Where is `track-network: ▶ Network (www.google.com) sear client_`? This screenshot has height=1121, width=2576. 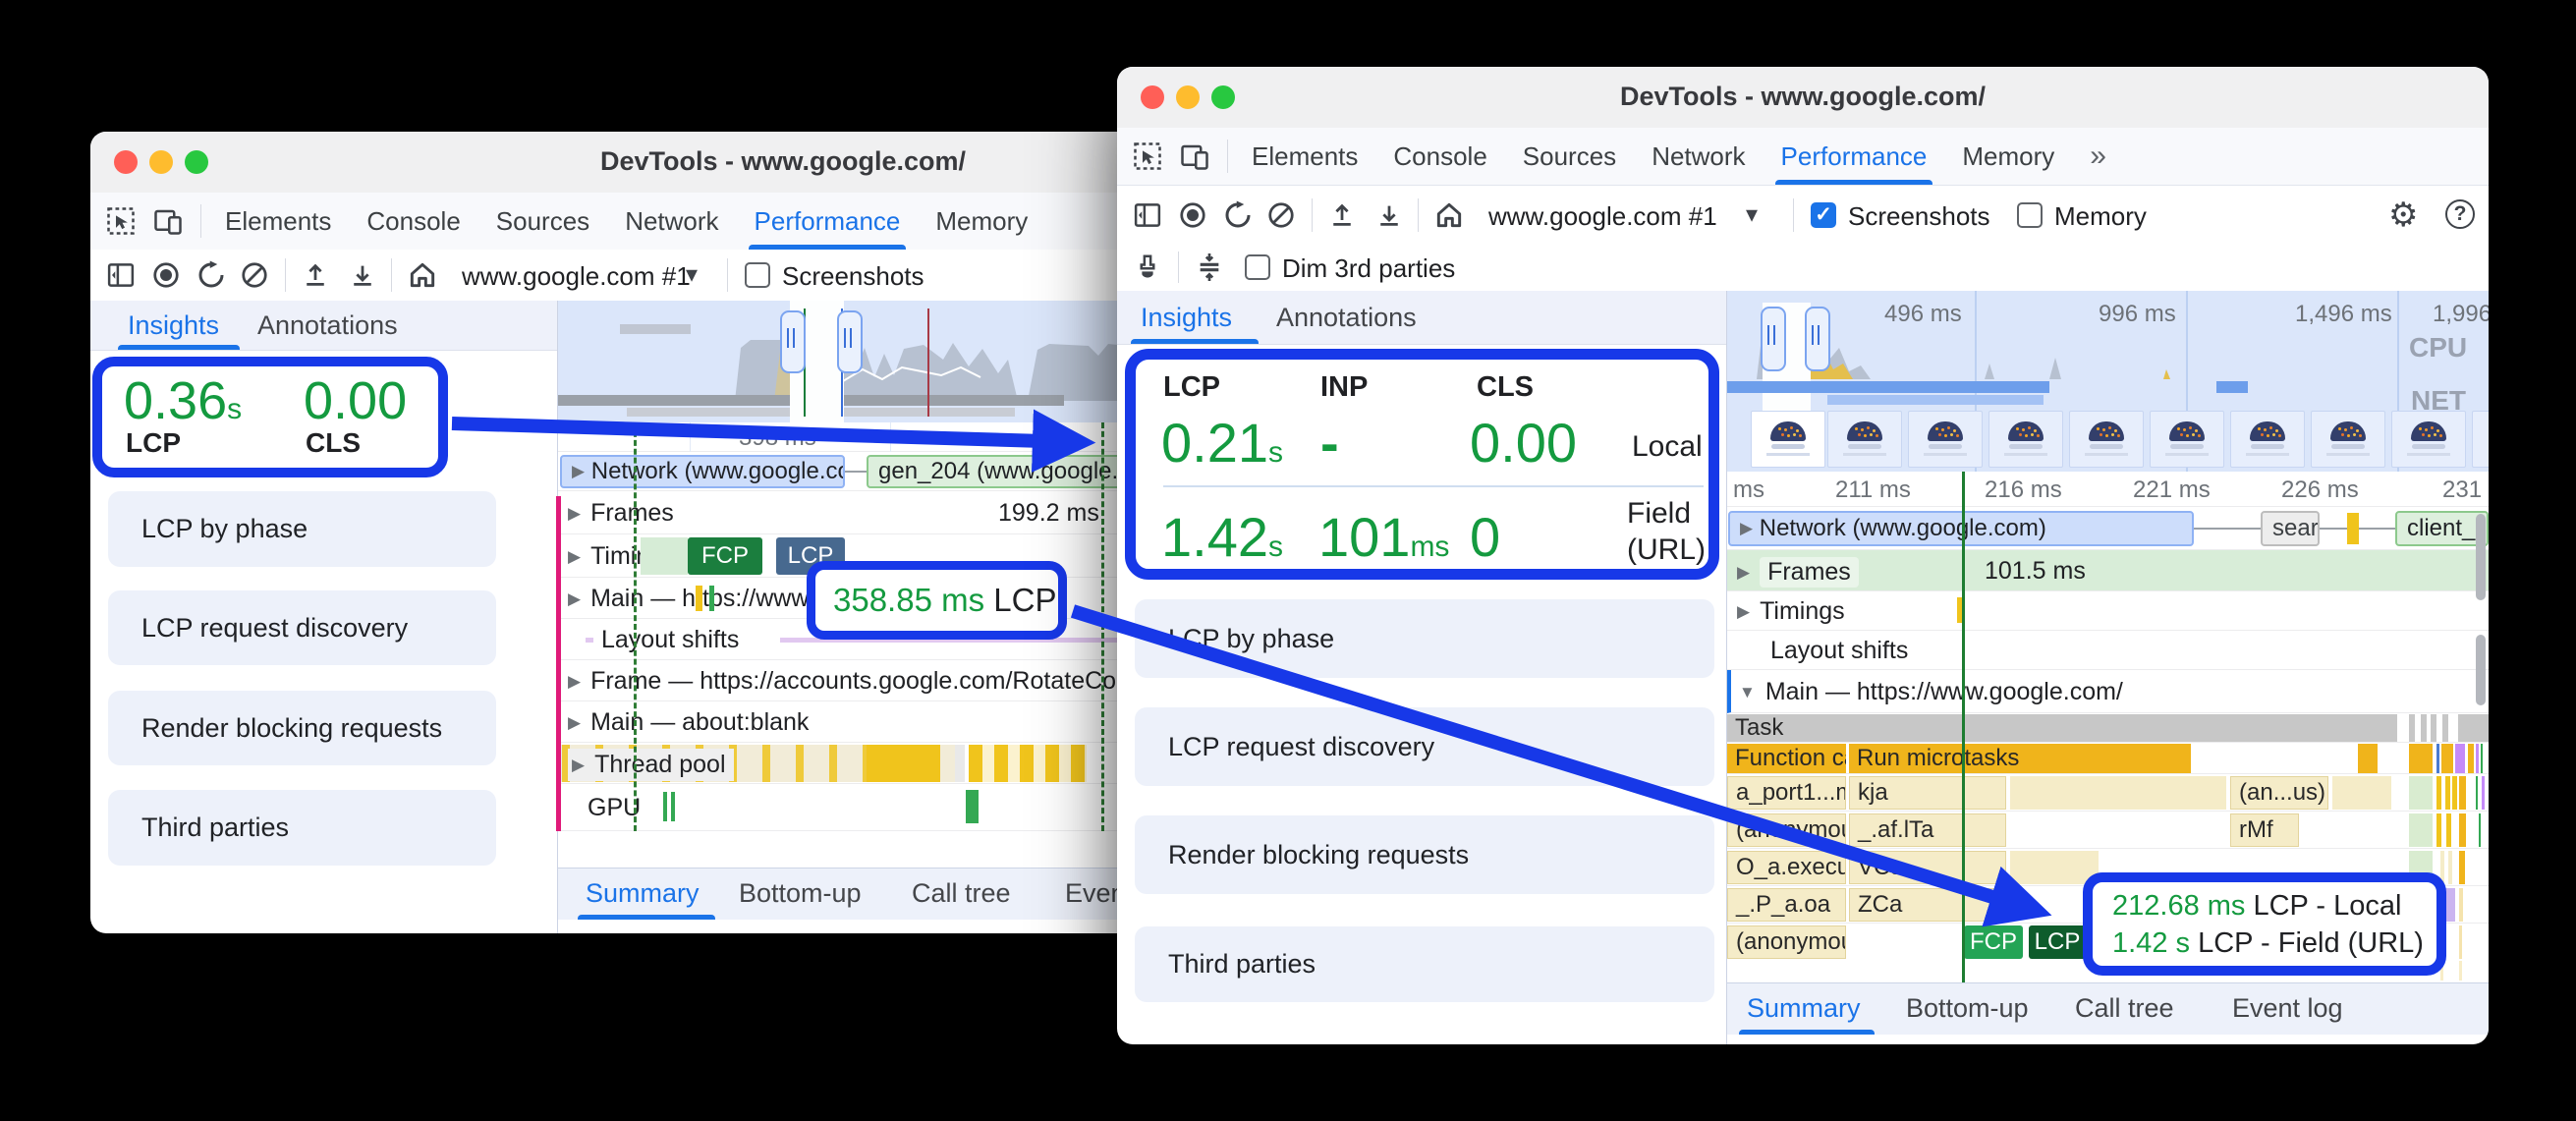 track-network: ▶ Network (www.google.com) sear client_ is located at coordinates (2108, 529).